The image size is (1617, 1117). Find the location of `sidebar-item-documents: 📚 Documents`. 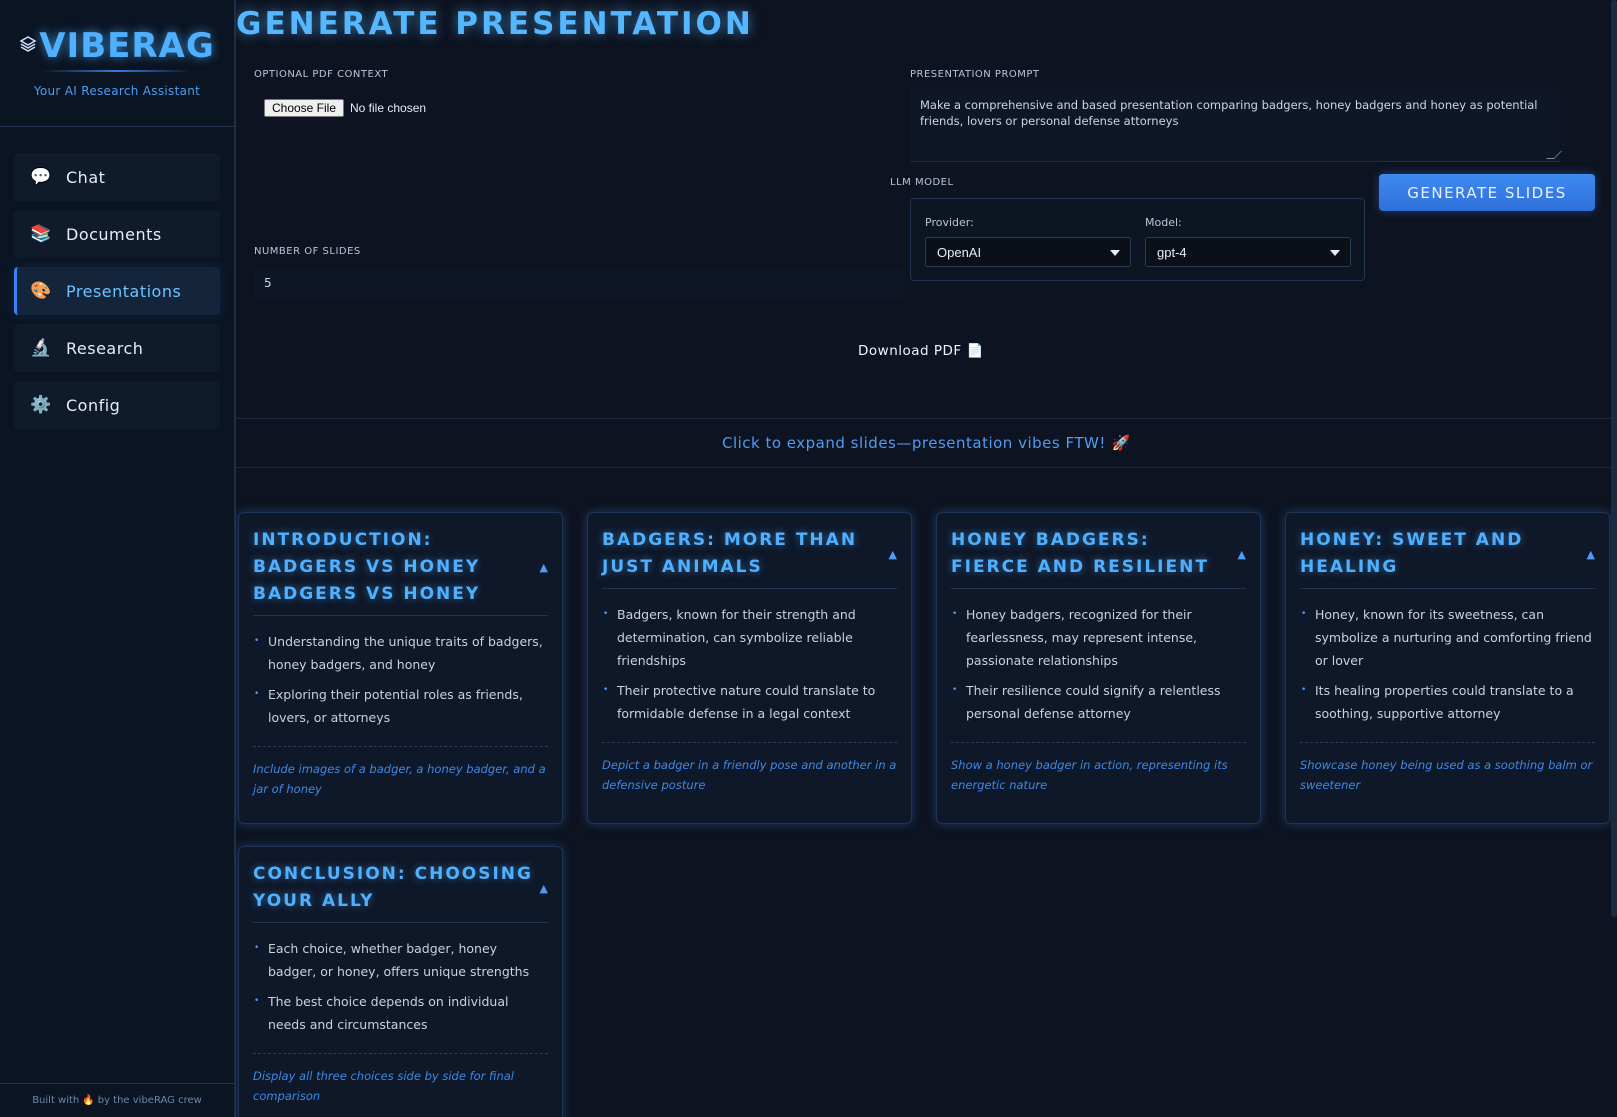

sidebar-item-documents: 📚 Documents is located at coordinates (117, 234).